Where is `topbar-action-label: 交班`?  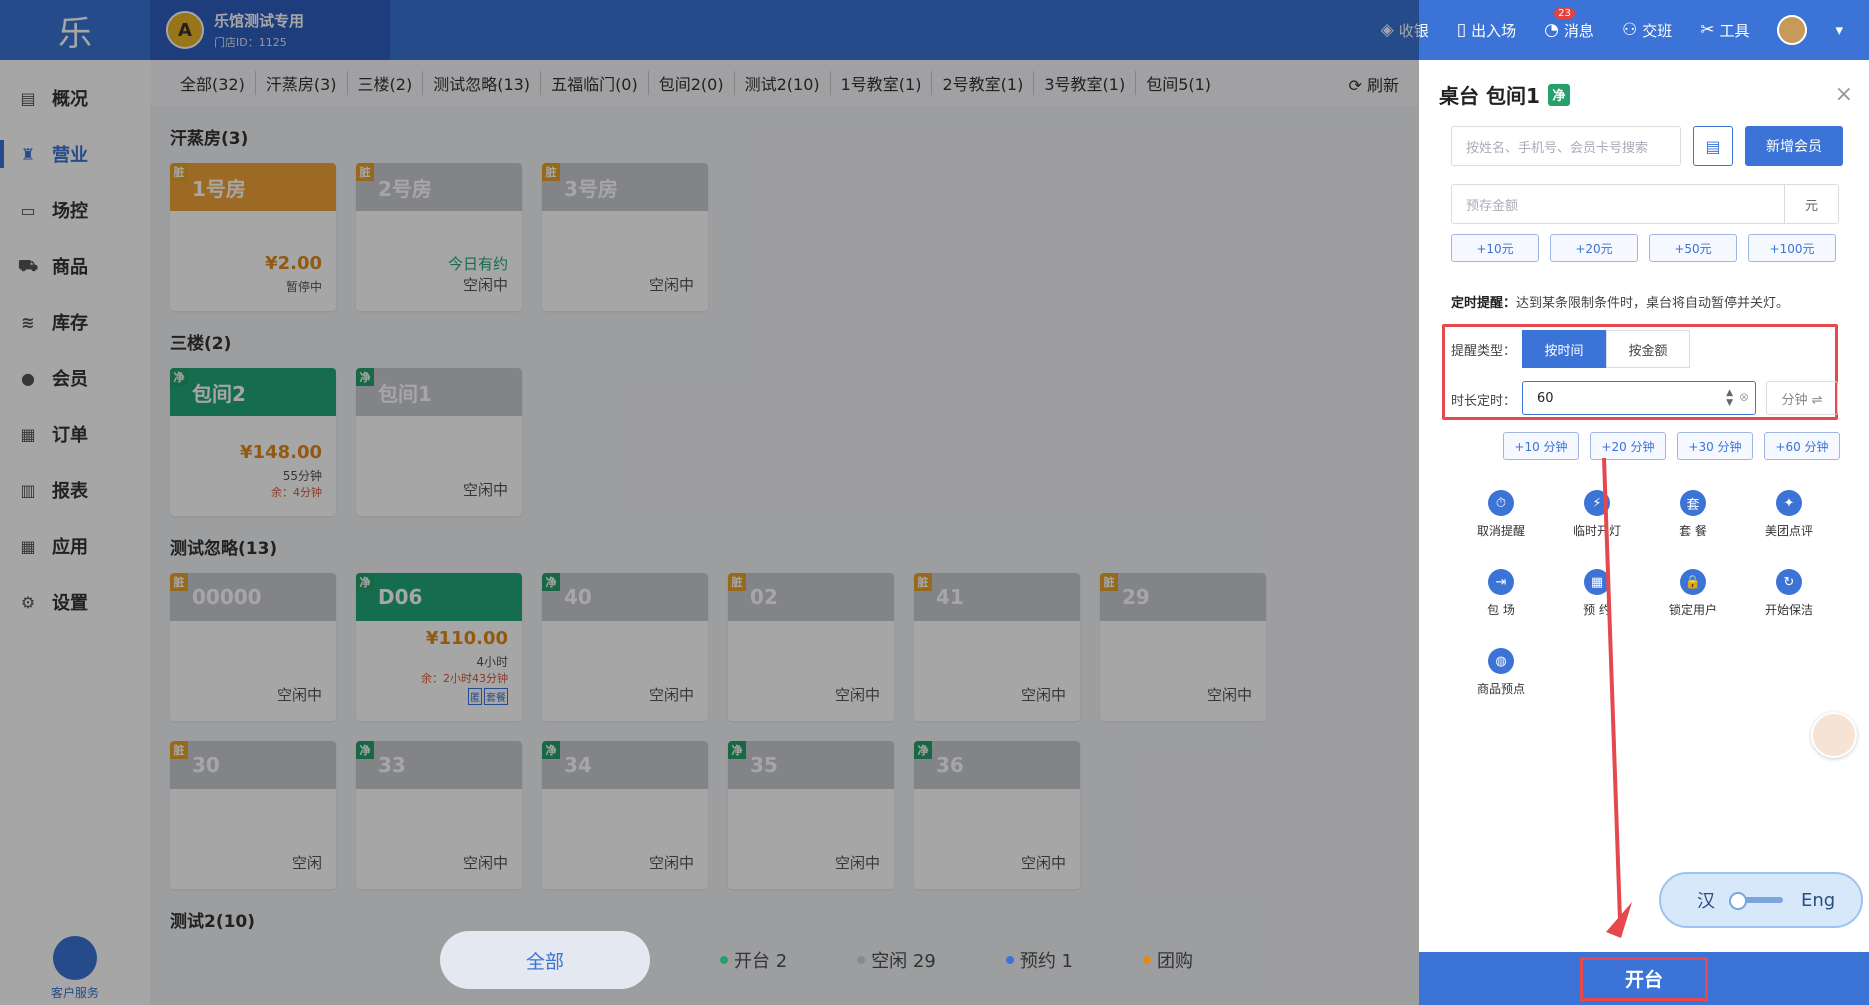
topbar-action-label: 交班 is located at coordinates (1657, 30).